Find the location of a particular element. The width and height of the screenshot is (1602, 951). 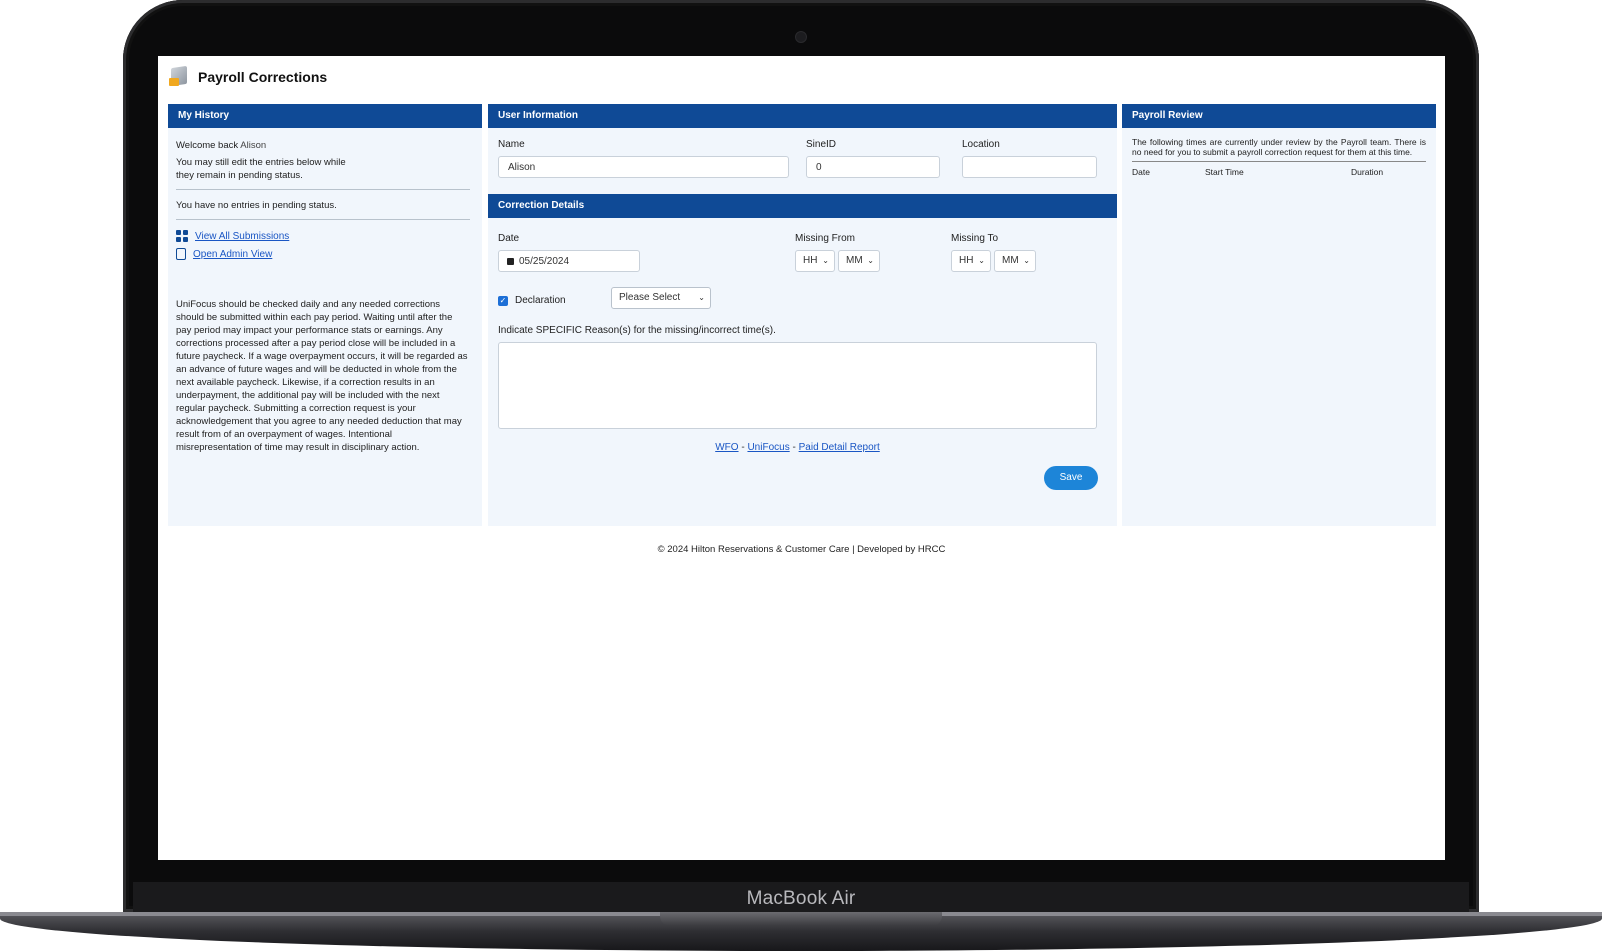

location-field is located at coordinates (1029, 167).